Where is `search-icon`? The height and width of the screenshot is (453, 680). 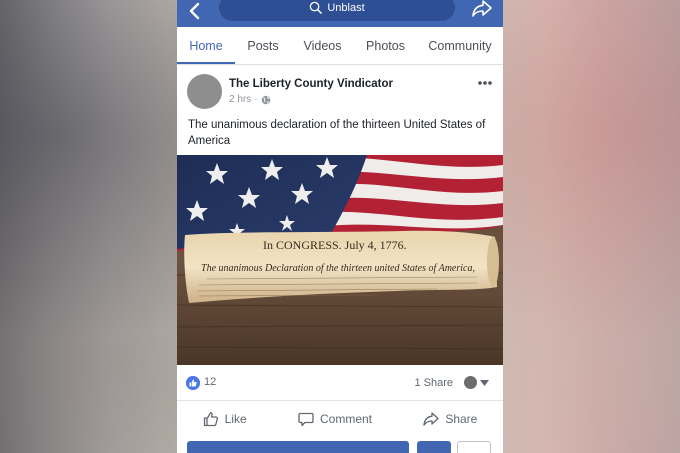
search-icon is located at coordinates (316, 7).